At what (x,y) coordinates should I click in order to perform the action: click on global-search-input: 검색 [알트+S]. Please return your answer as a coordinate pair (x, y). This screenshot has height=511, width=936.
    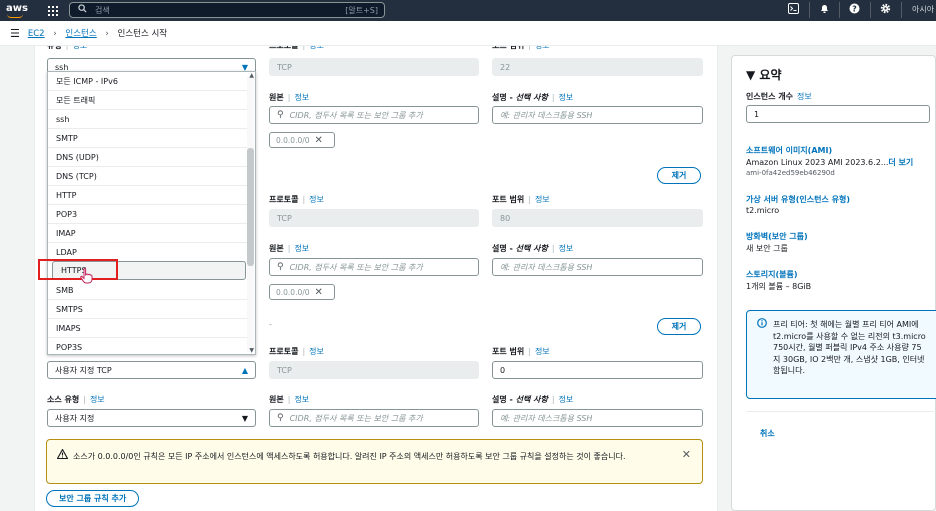
    Looking at the image, I should click on (227, 10).